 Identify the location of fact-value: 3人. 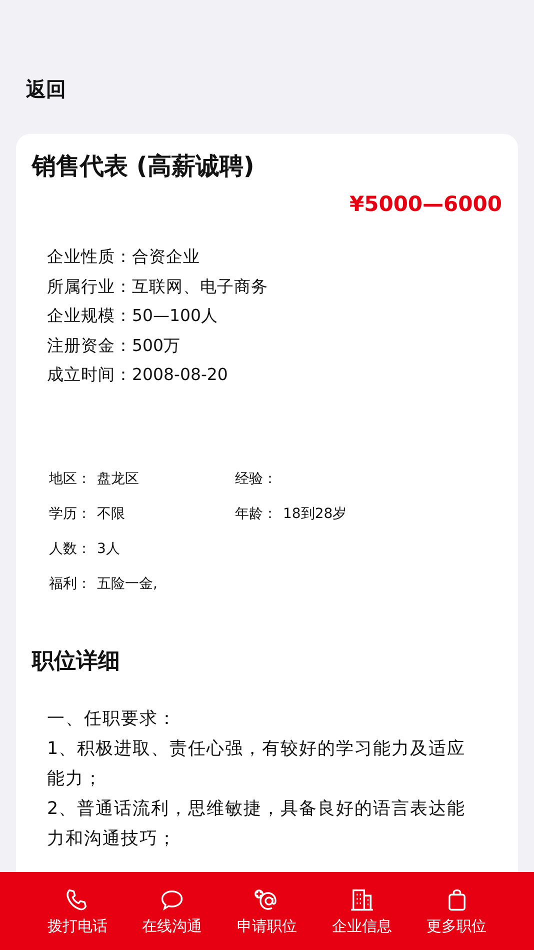
(108, 548).